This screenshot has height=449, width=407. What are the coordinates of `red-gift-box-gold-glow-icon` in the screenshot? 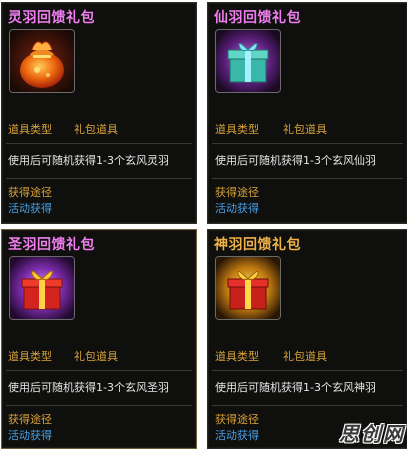 It's located at (248, 288).